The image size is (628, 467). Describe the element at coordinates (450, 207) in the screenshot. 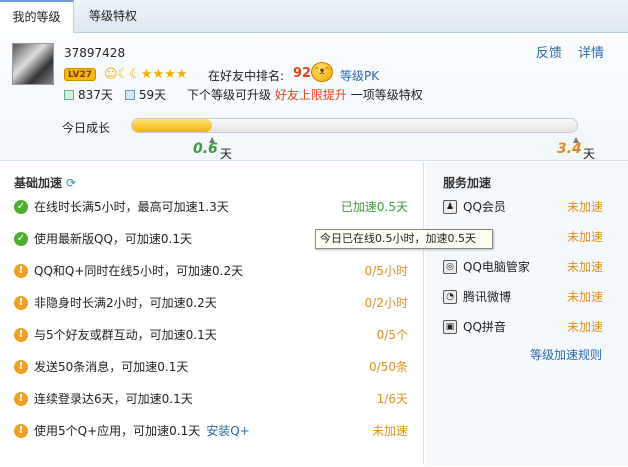

I see `penguin-icon: ♟` at that location.